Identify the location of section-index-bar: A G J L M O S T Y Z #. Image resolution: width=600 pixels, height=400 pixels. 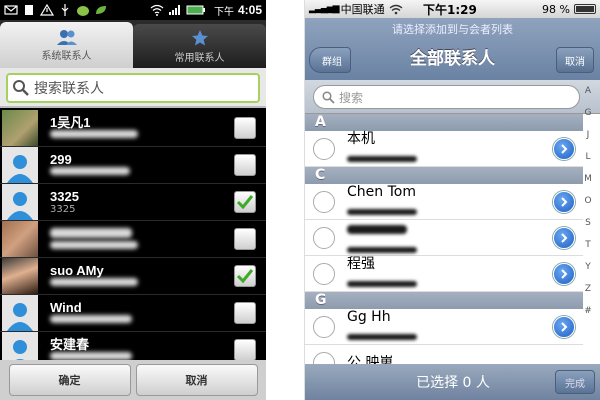
(588, 201).